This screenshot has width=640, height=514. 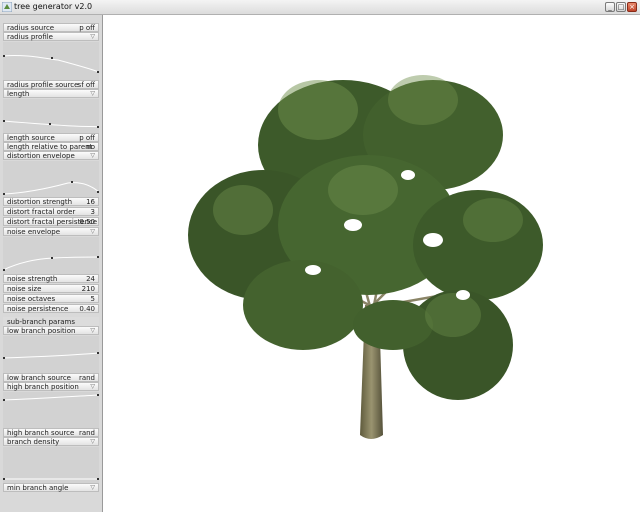 I want to click on radius-source-value: p off, so click(x=87, y=28).